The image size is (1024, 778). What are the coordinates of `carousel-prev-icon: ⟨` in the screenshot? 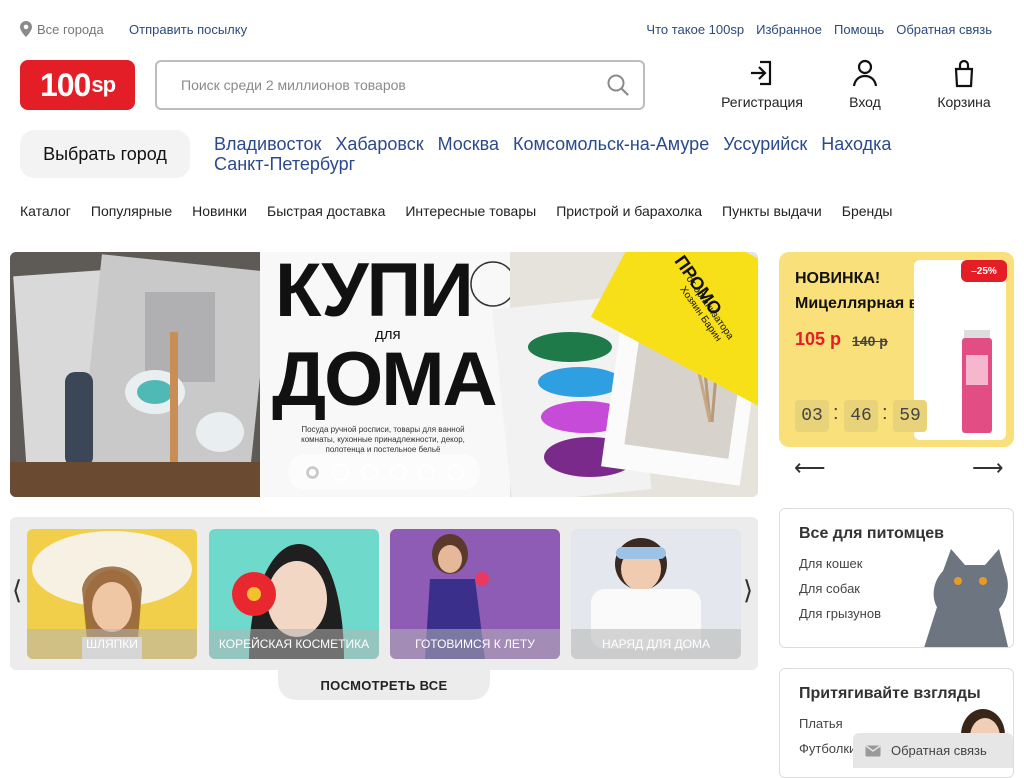 It's located at (17, 590).